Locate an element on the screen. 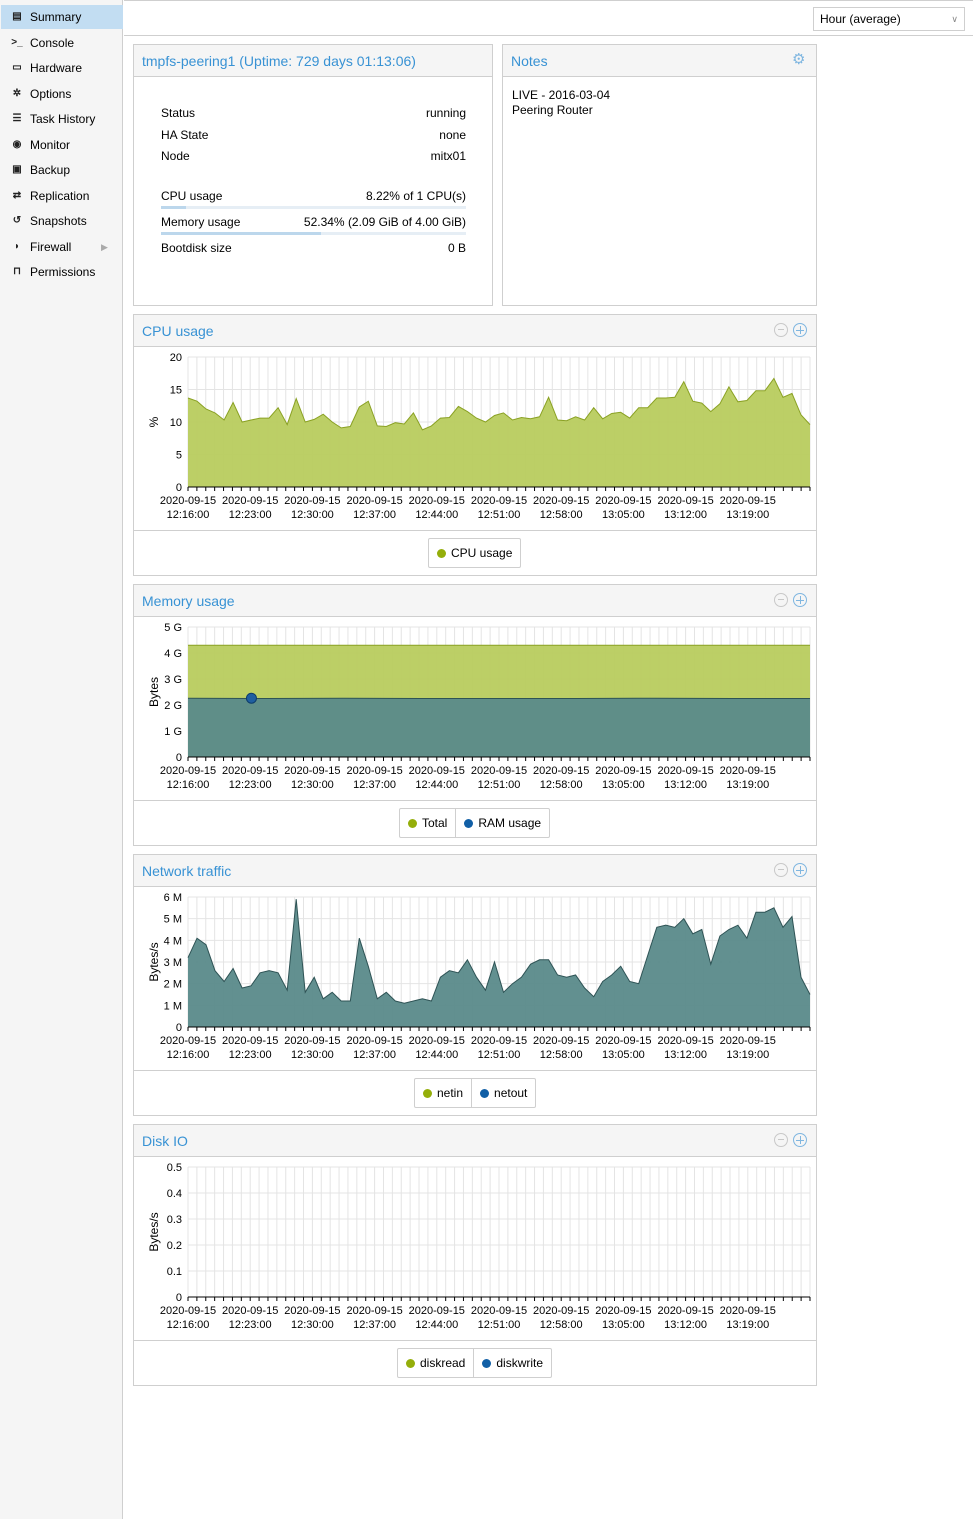 The width and height of the screenshot is (973, 1519). x-tick-label-time: 12:44:00 is located at coordinates (436, 1055).